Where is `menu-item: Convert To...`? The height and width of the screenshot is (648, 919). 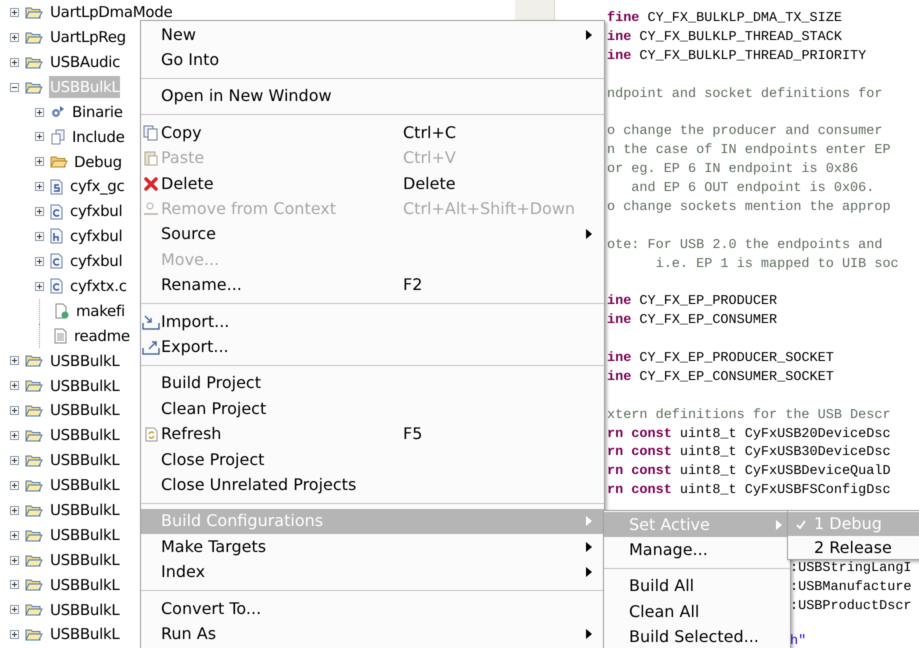
menu-item: Convert To... is located at coordinates (372, 609).